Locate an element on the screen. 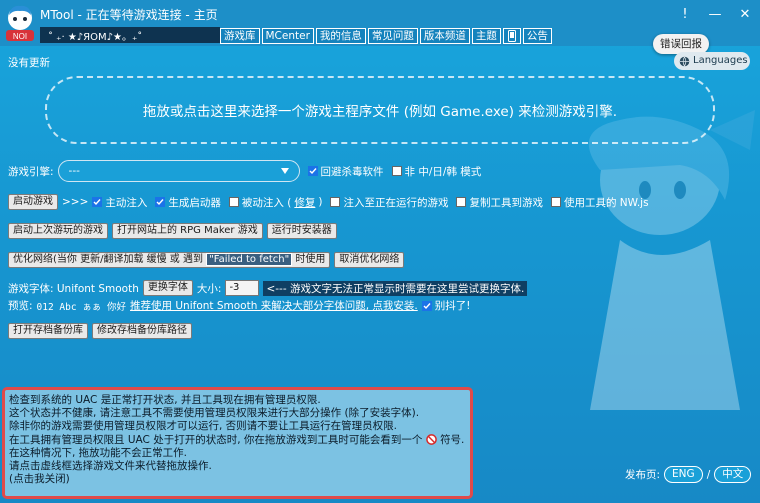 This screenshot has width=760, height=503. prohibited-icon is located at coordinates (431, 439).